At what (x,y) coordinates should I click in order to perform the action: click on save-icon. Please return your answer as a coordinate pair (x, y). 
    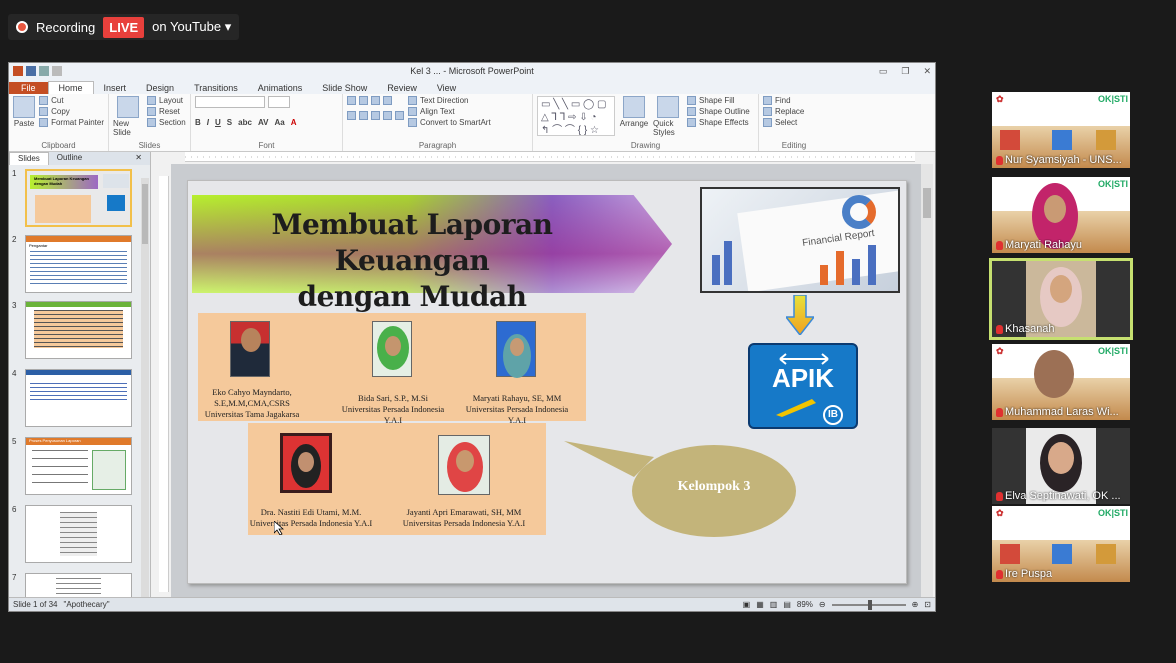
    Looking at the image, I should click on (31, 71).